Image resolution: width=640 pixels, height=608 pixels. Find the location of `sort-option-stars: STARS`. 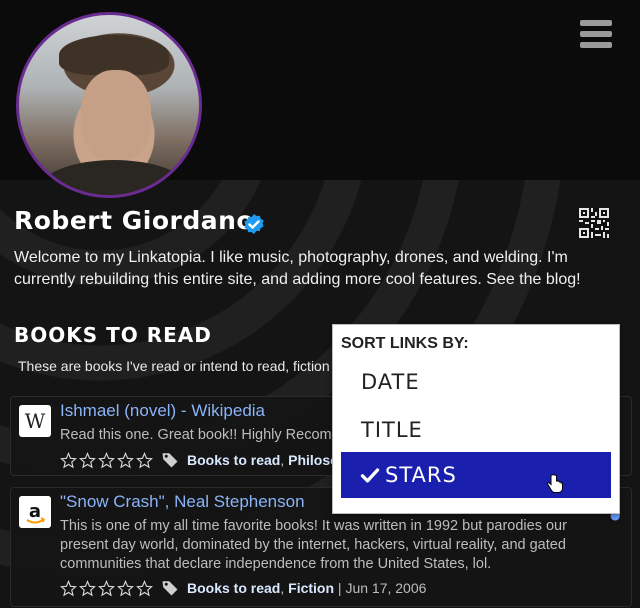

sort-option-stars: STARS is located at coordinates (476, 475).